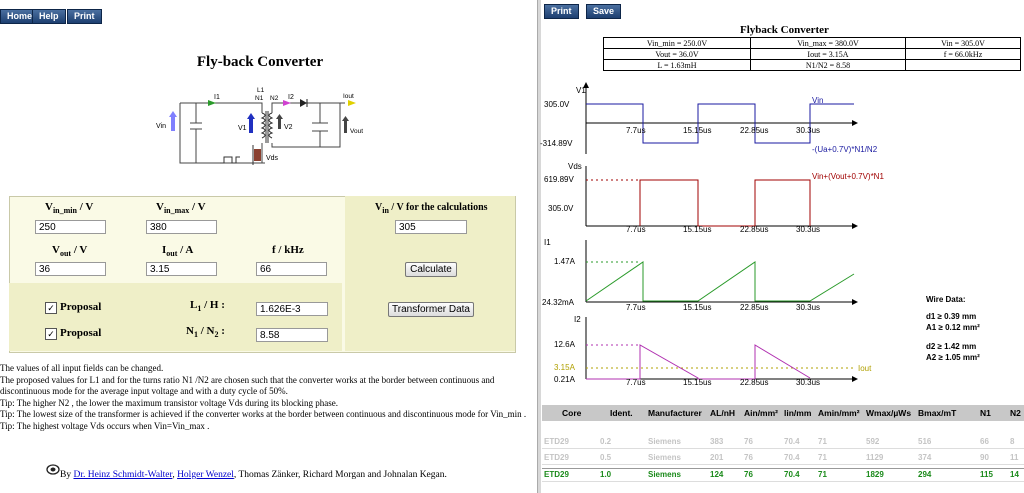  I want to click on plot3-bottom-label: 24.32mA, so click(558, 302).